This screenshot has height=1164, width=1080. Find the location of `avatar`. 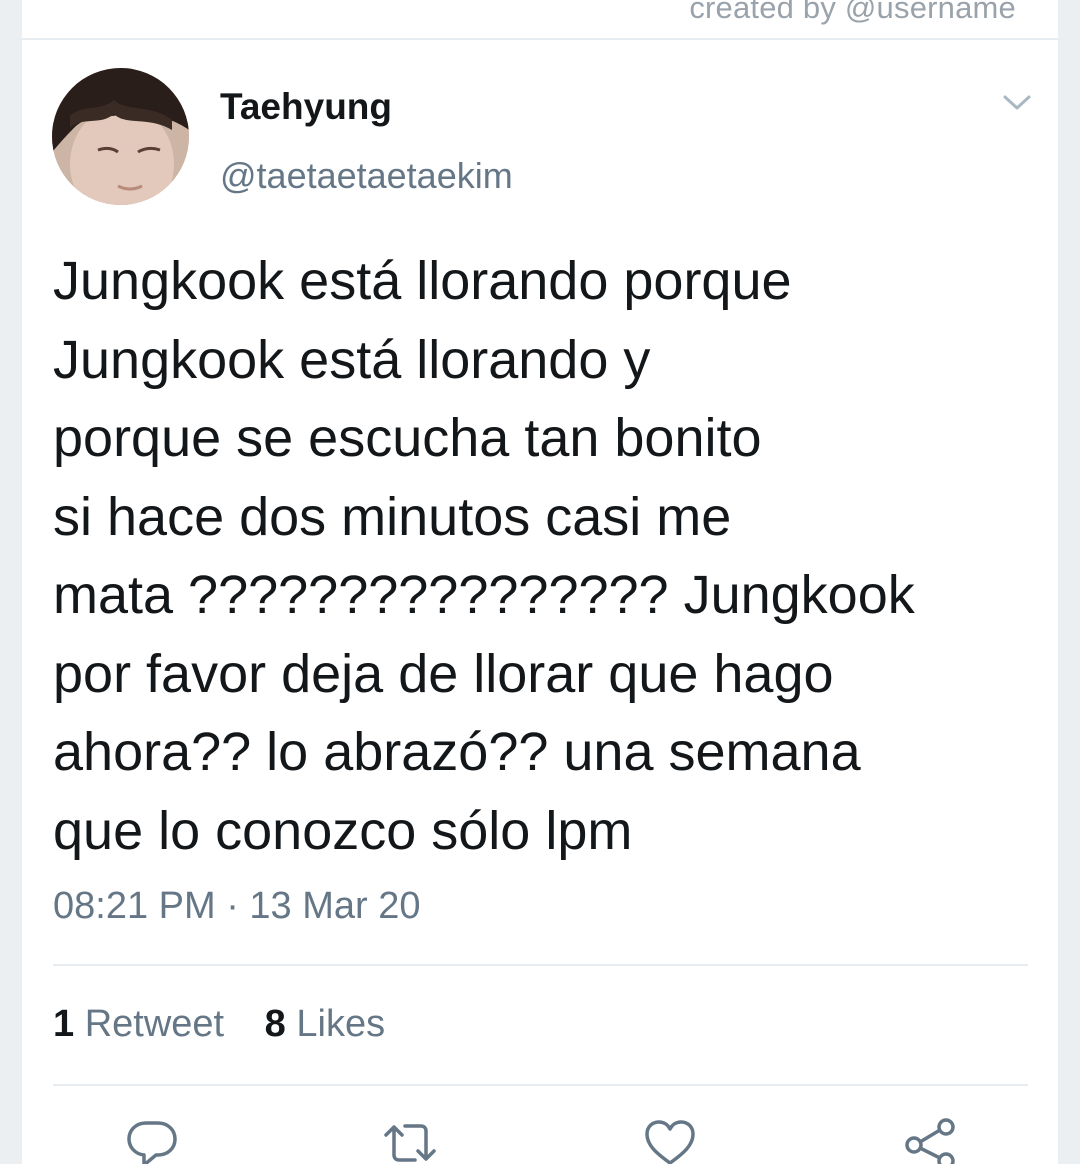

avatar is located at coordinates (120, 136).